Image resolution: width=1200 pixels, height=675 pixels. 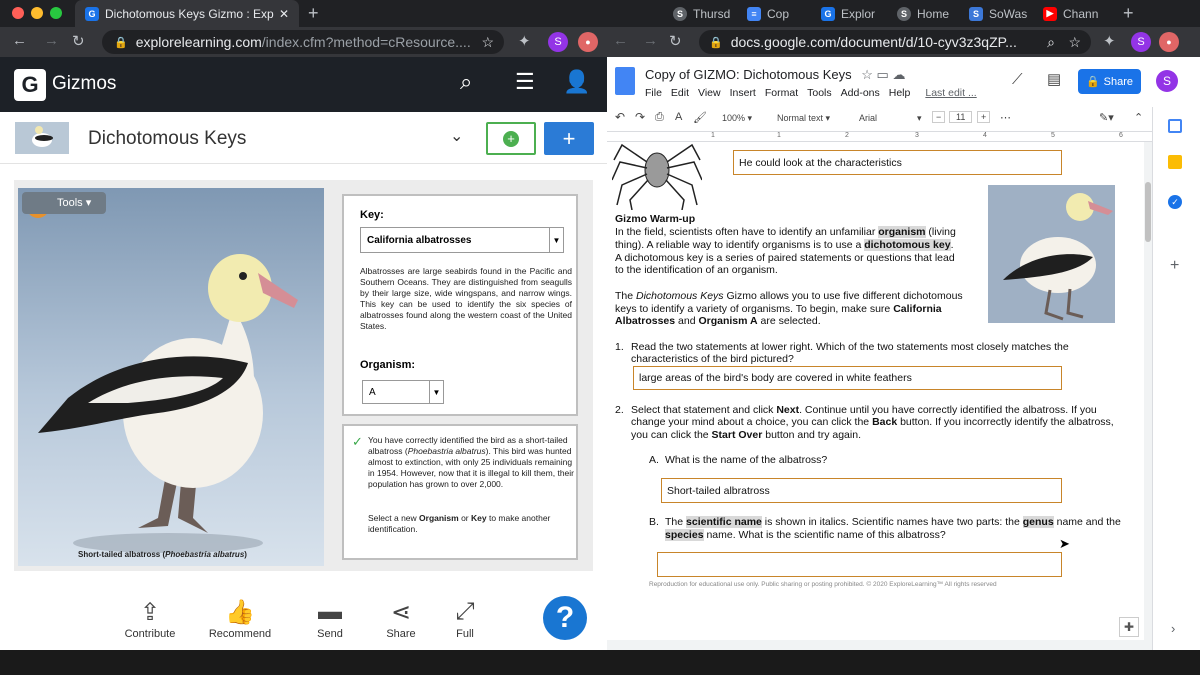 What do you see at coordinates (205, 554) in the screenshot?
I see `caption-sci-name: Phoebastria albatrus` at bounding box center [205, 554].